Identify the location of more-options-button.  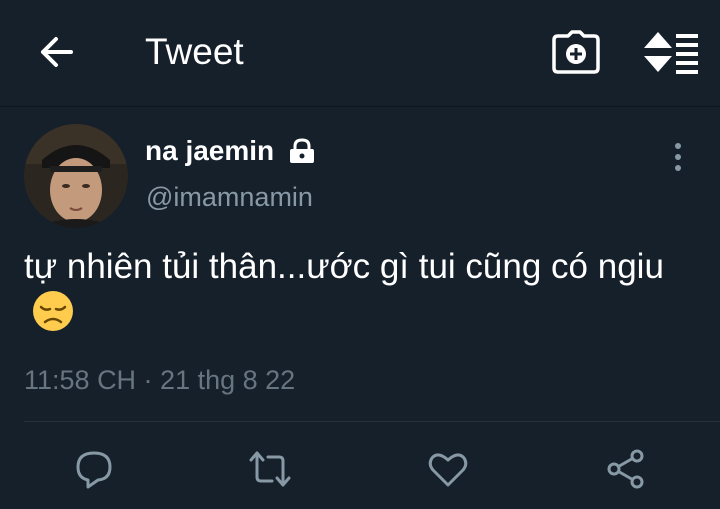
(678, 157).